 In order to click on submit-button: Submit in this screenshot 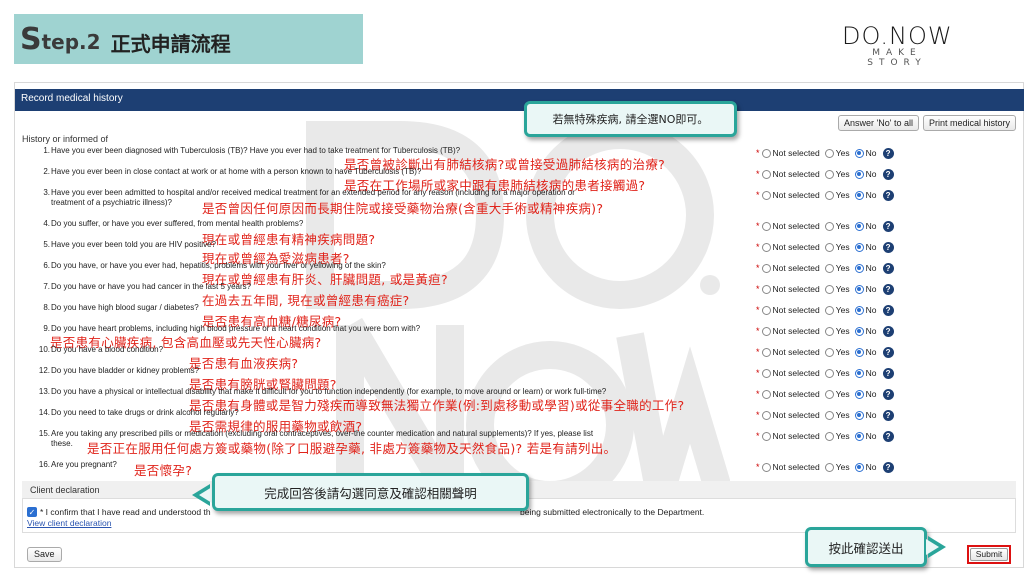, I will do `click(989, 554)`.